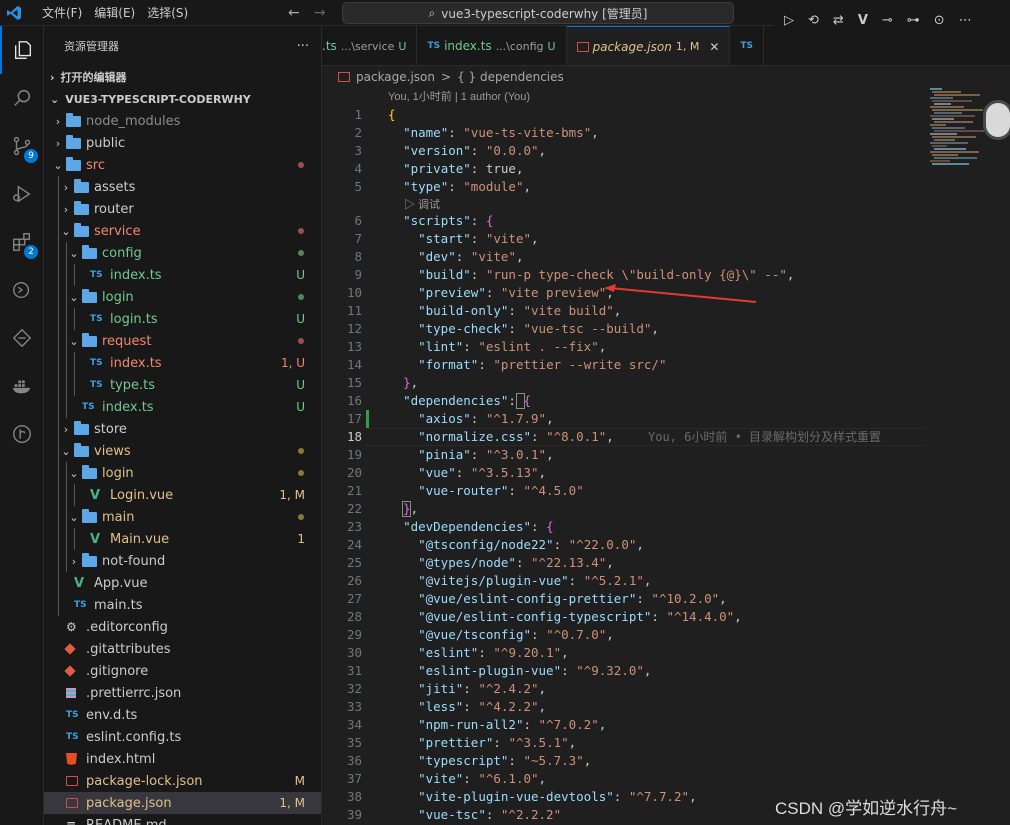  I want to click on search-icon, so click(22, 98).